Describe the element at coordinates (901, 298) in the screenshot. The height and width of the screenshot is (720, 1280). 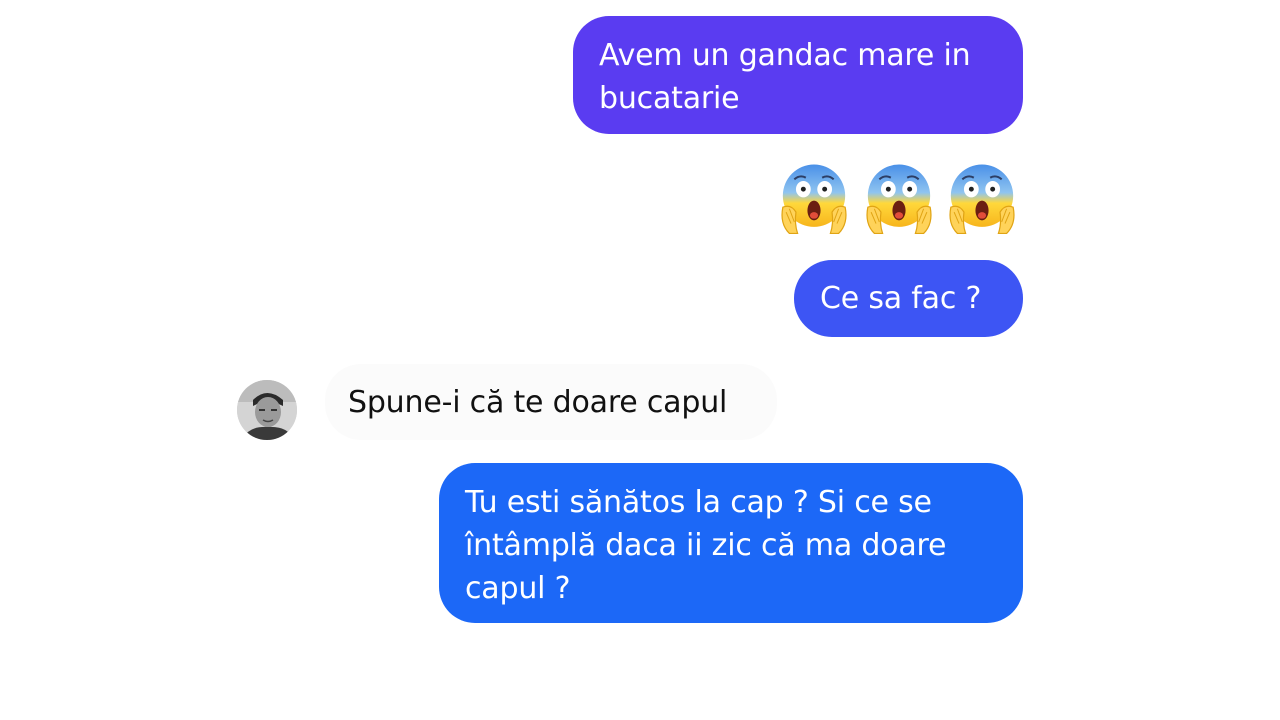
I see `message-text: Ce sa fac ?` at that location.